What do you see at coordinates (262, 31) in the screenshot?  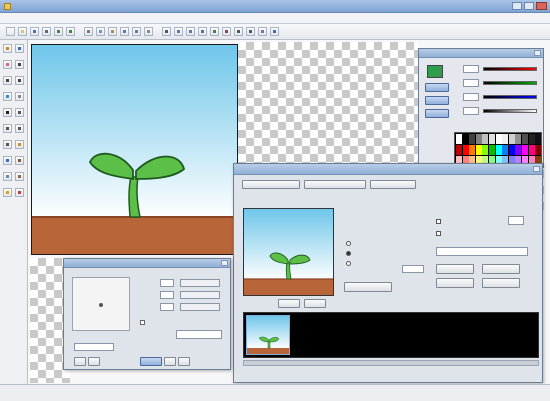 I see `onion-skin-button` at bounding box center [262, 31].